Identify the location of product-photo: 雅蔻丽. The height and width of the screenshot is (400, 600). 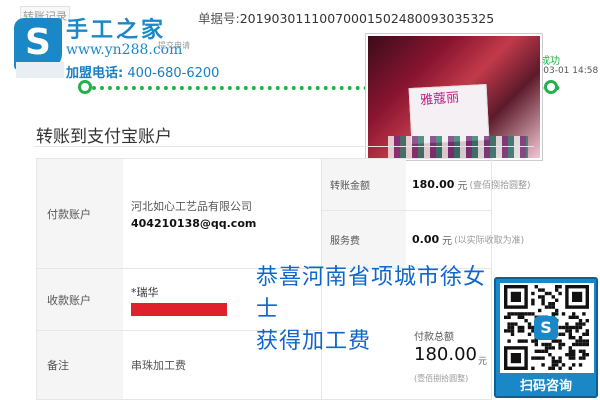
(454, 97).